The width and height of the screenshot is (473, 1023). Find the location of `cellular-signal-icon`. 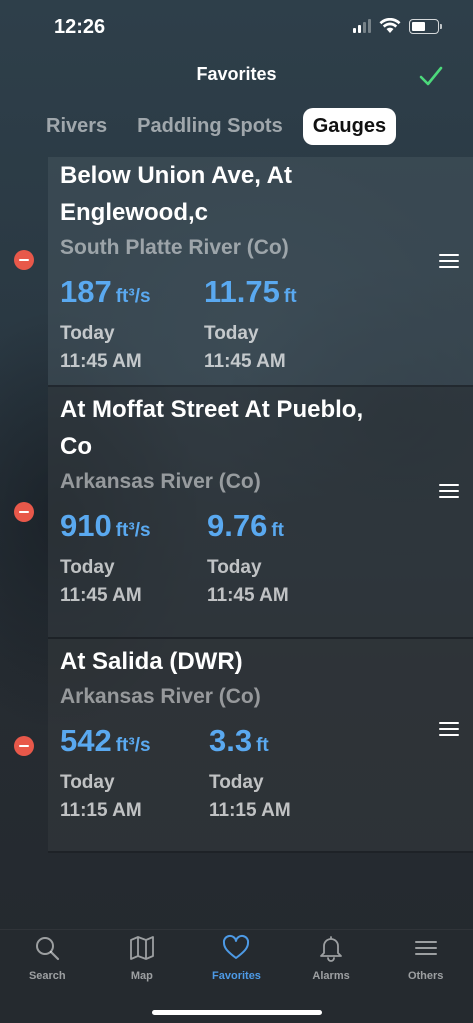

cellular-signal-icon is located at coordinates (362, 26).